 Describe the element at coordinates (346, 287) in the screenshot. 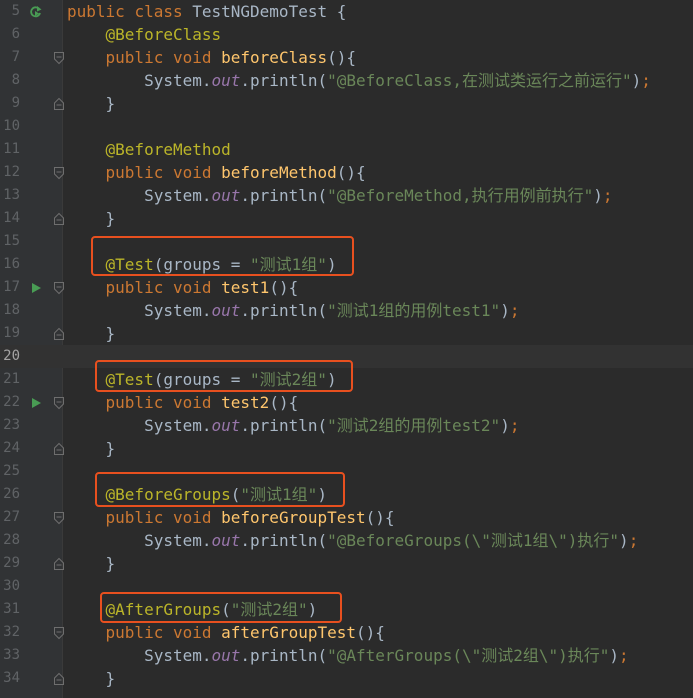

I see `code-line: 17 public void test1(){` at that location.